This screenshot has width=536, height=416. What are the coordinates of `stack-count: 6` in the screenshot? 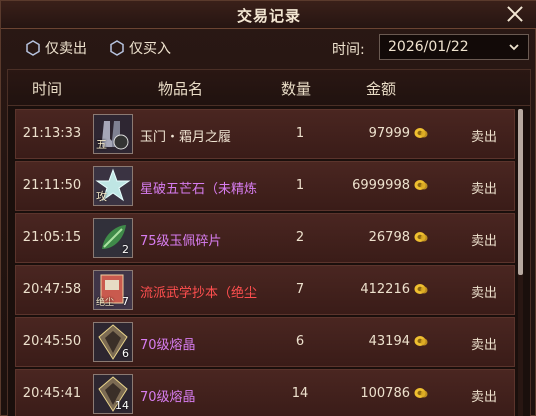 It's located at (125, 353).